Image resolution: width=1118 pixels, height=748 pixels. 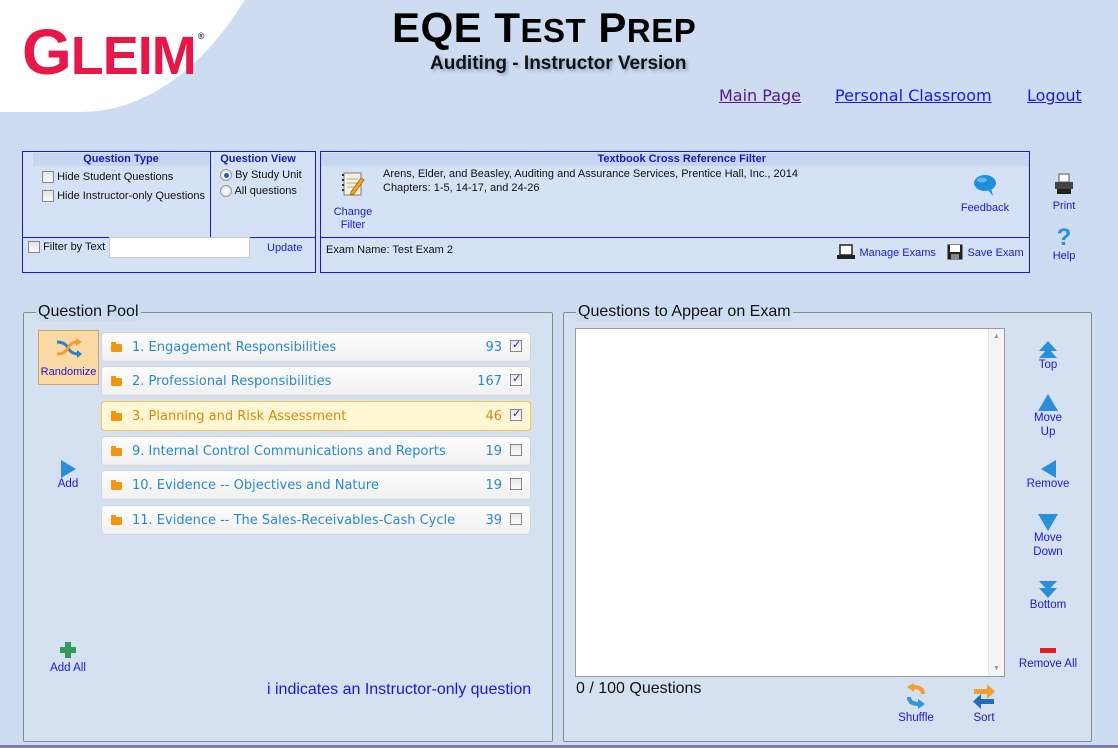 I want to click on play-right-icon, so click(x=68, y=469).